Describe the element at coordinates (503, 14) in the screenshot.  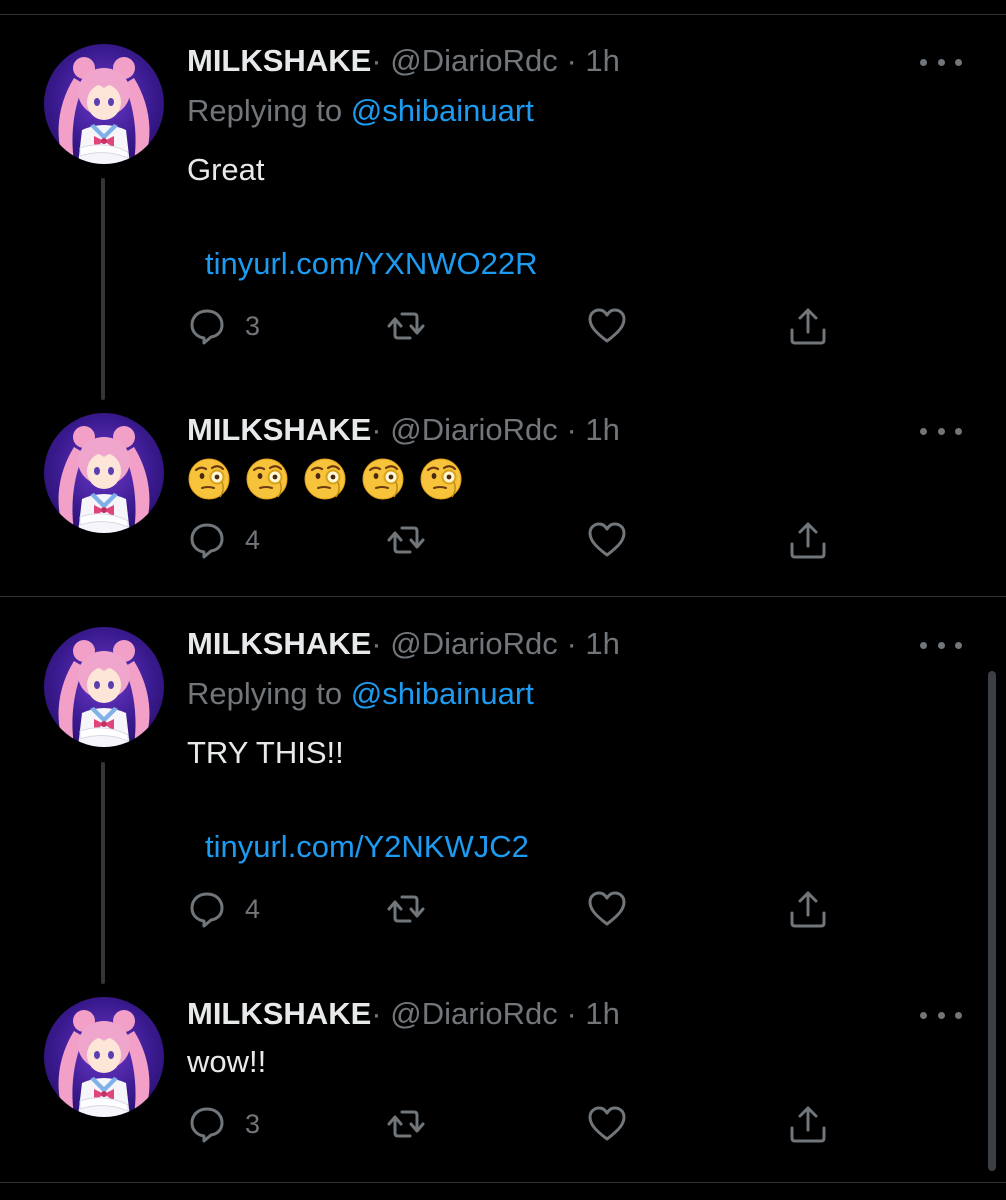
I see `top-divider` at that location.